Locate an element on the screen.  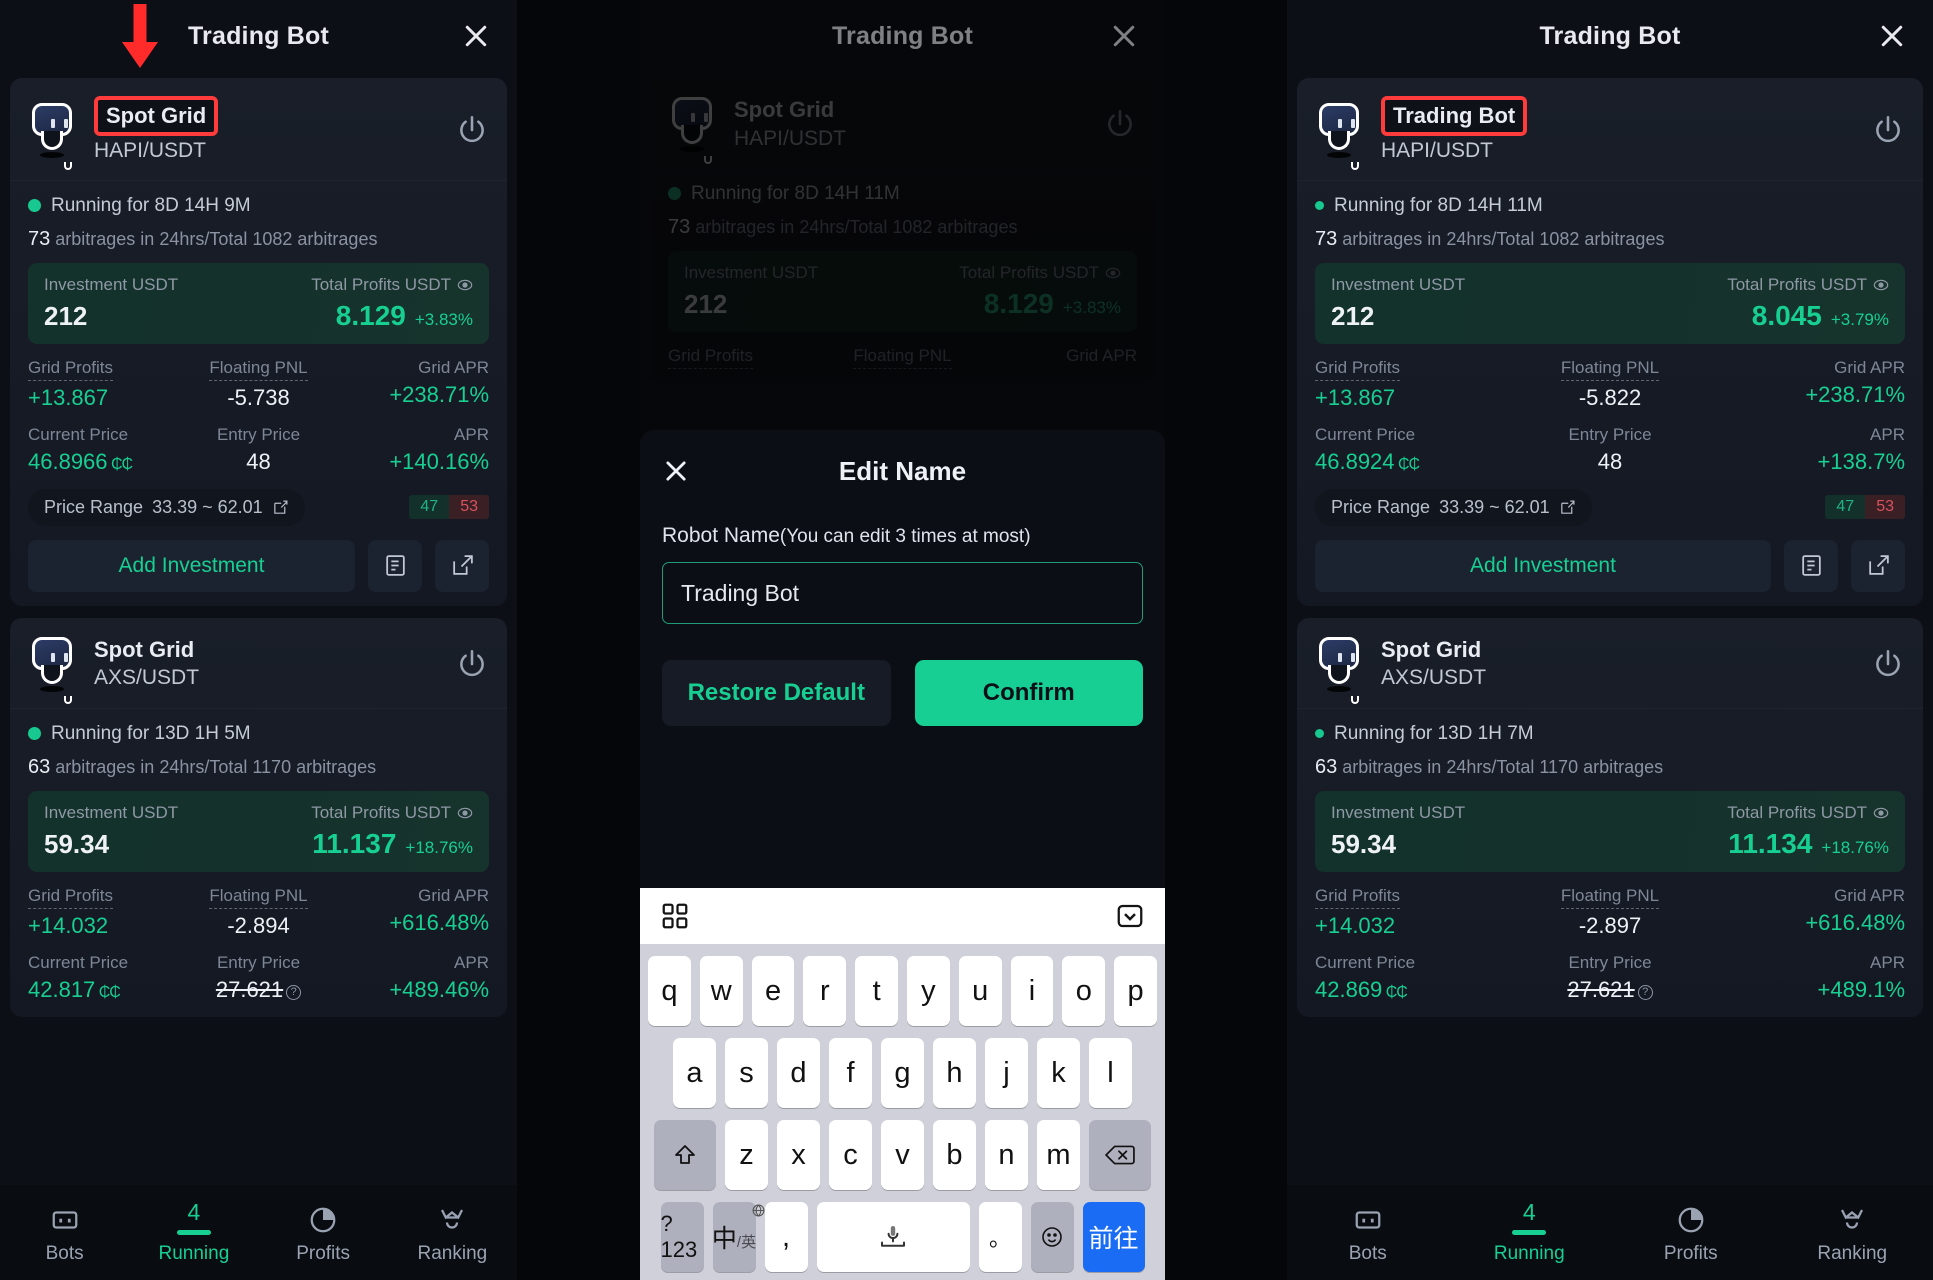
period-key: 。 is located at coordinates (1000, 1237).